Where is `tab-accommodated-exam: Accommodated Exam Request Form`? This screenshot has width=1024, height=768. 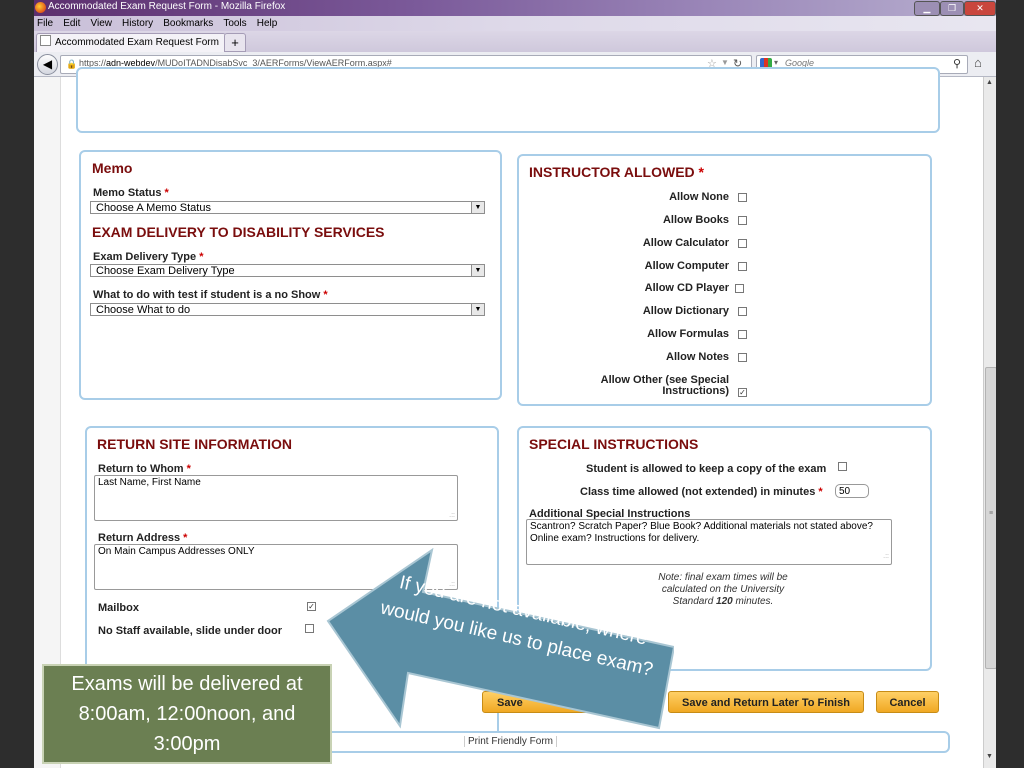 tab-accommodated-exam: Accommodated Exam Request Form is located at coordinates (131, 43).